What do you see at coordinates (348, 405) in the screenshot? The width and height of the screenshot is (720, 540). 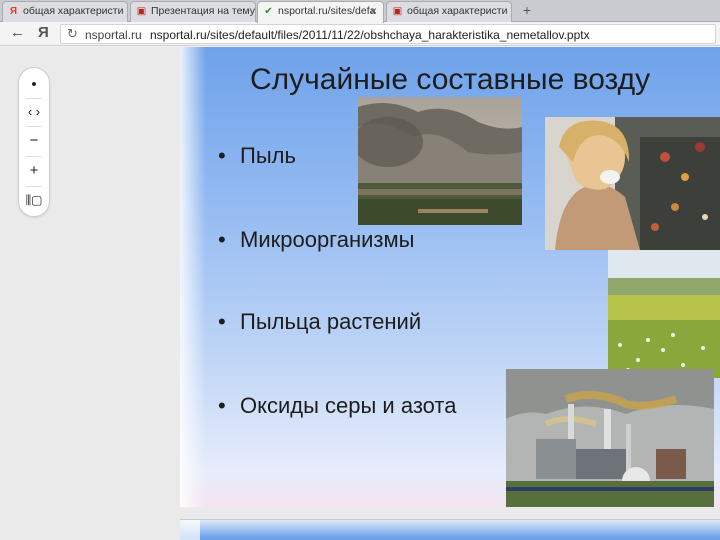 I see `bullet-text: Оксиды серы и азота` at bounding box center [348, 405].